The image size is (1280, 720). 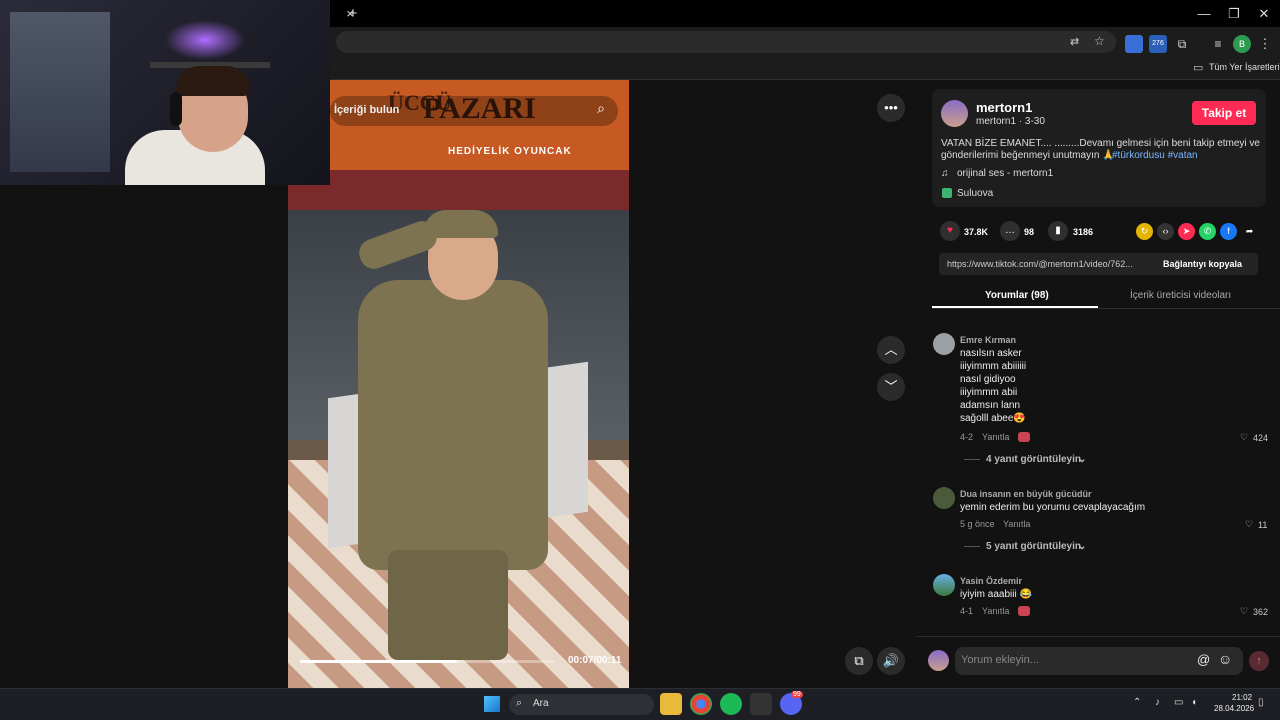 What do you see at coordinates (1005, 173) in the screenshot?
I see `sound-name: orijinal ses - mertorn1` at bounding box center [1005, 173].